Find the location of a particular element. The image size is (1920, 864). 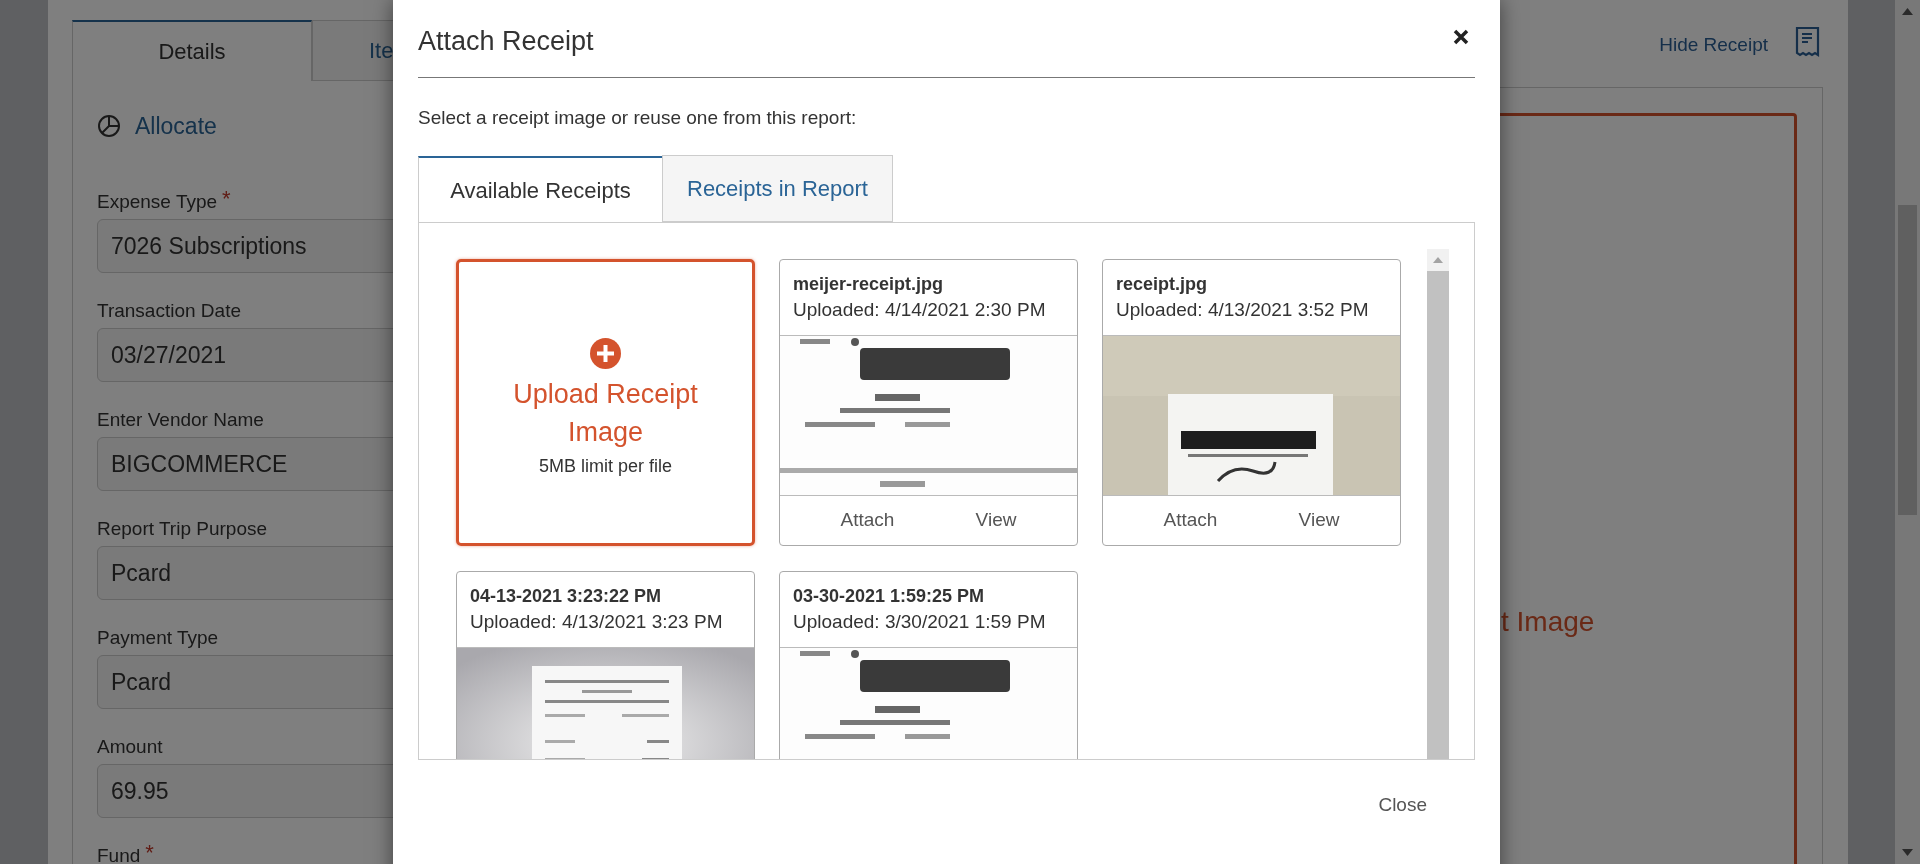

field-label: Payment Type is located at coordinates (158, 638).